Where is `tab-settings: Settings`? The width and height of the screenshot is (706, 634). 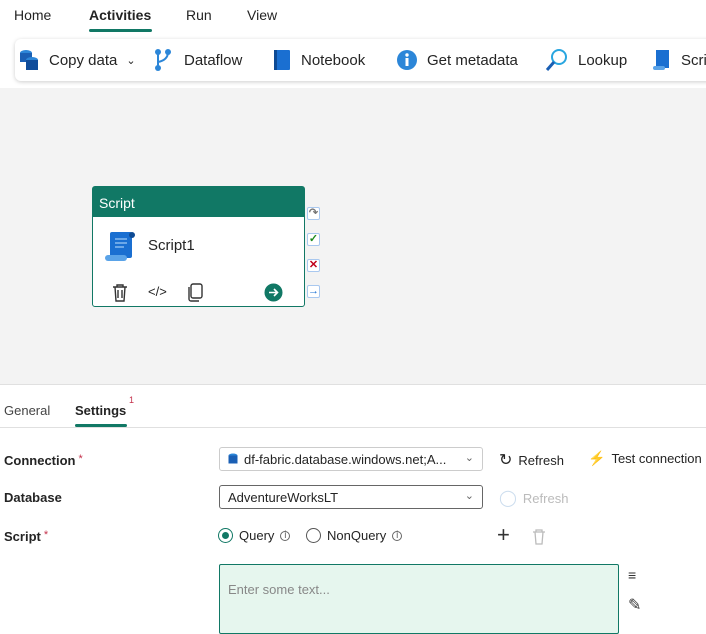
tab-settings: Settings is located at coordinates (100, 410).